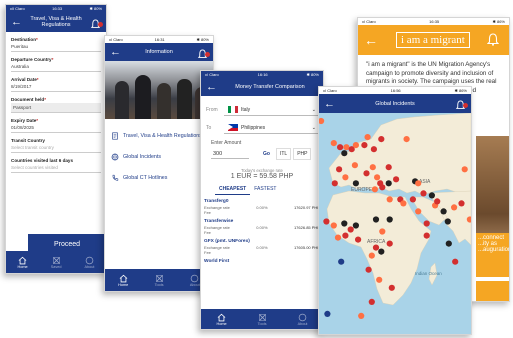 Image resolution: width=513 pixels, height=338 pixels. What do you see at coordinates (271, 110) in the screenshot?
I see `from-country-select: Italy ⌄` at bounding box center [271, 110].